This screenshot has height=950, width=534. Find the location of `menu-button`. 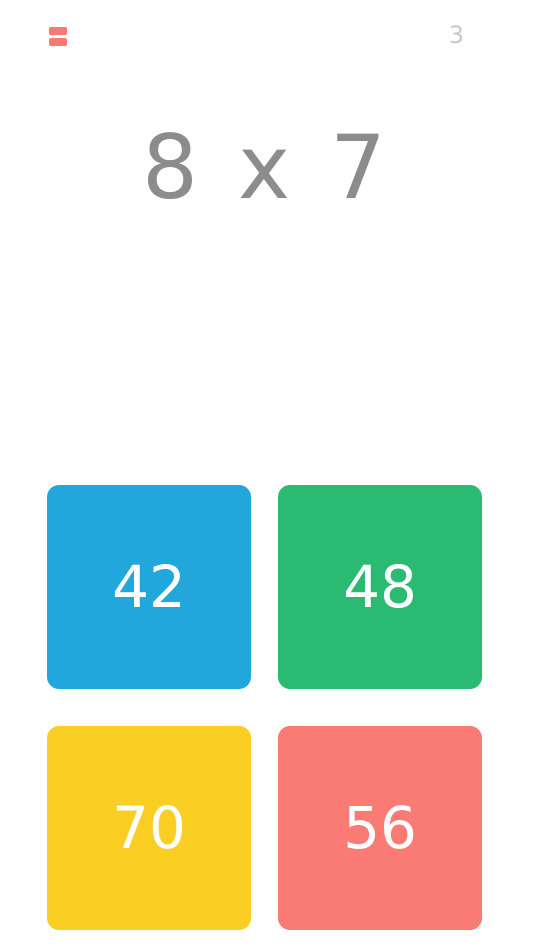

menu-button is located at coordinates (58, 36).